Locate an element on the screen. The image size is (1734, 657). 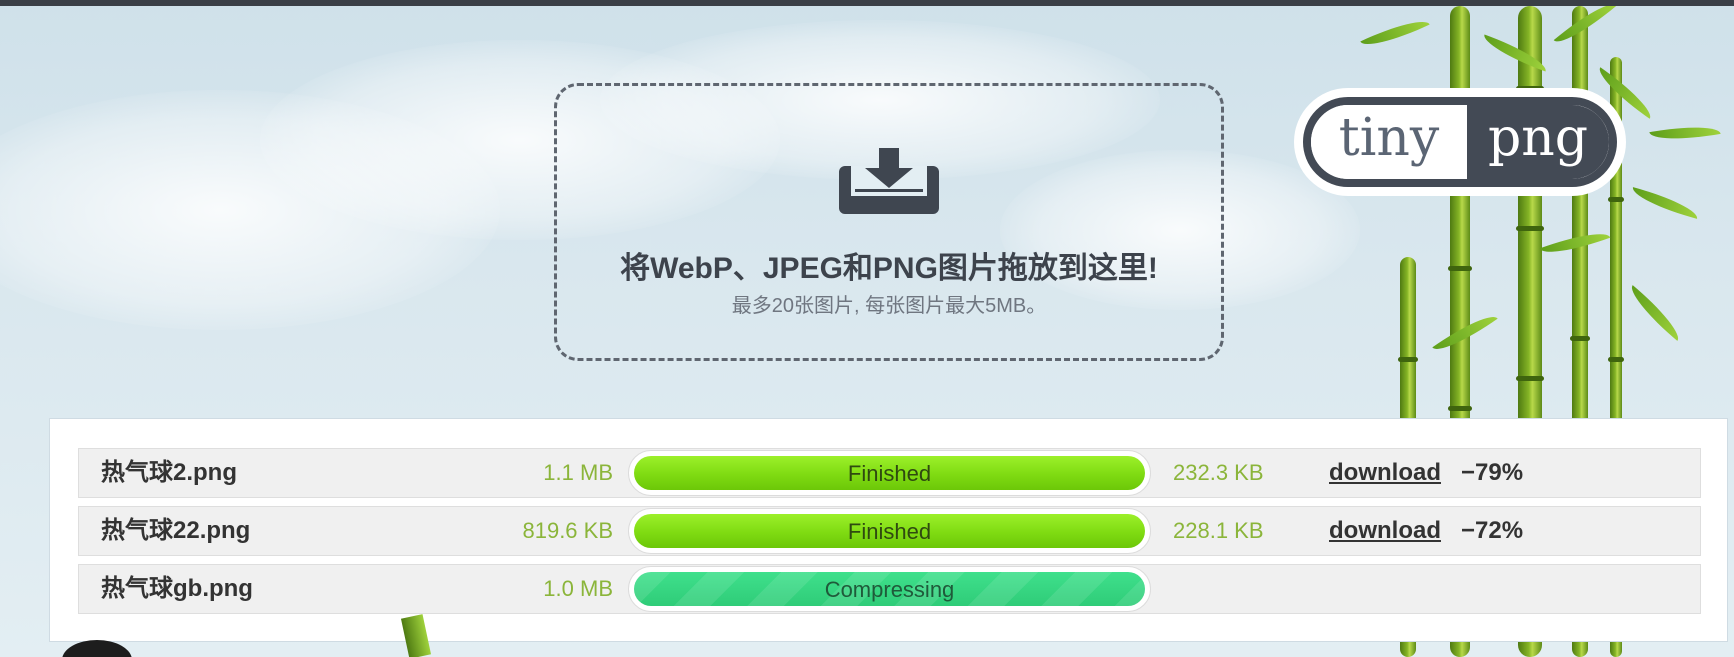
dropzone-subtitle: 最多20张图片, 每张图片最大5MB。 is located at coordinates (889, 306).